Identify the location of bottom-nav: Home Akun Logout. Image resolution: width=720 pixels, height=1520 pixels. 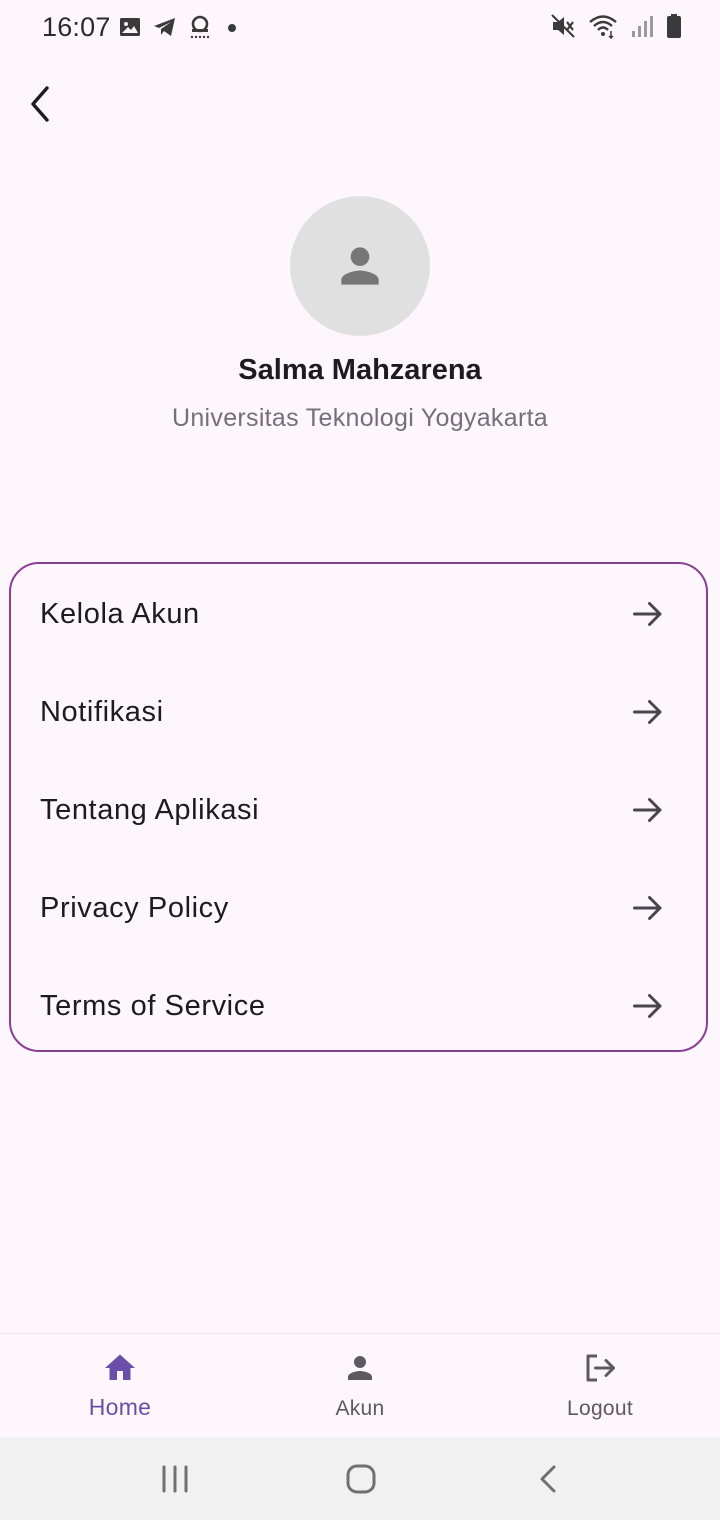
(360, 1385).